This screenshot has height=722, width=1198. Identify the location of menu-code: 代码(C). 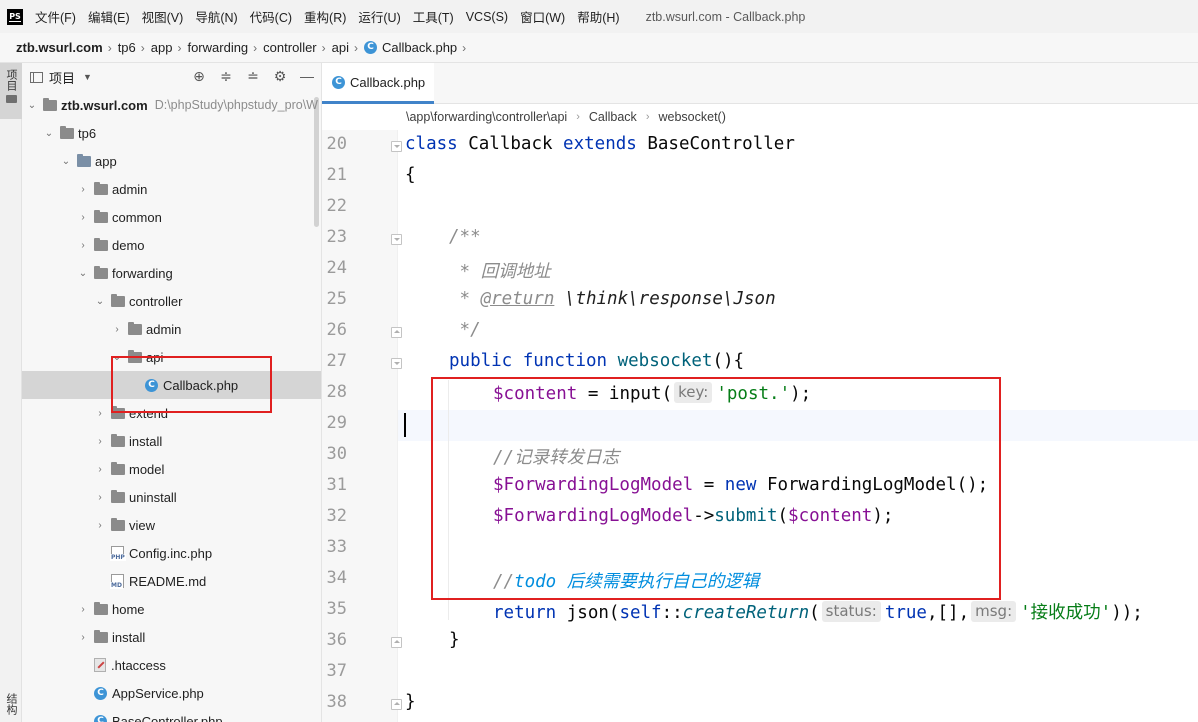
(271, 16).